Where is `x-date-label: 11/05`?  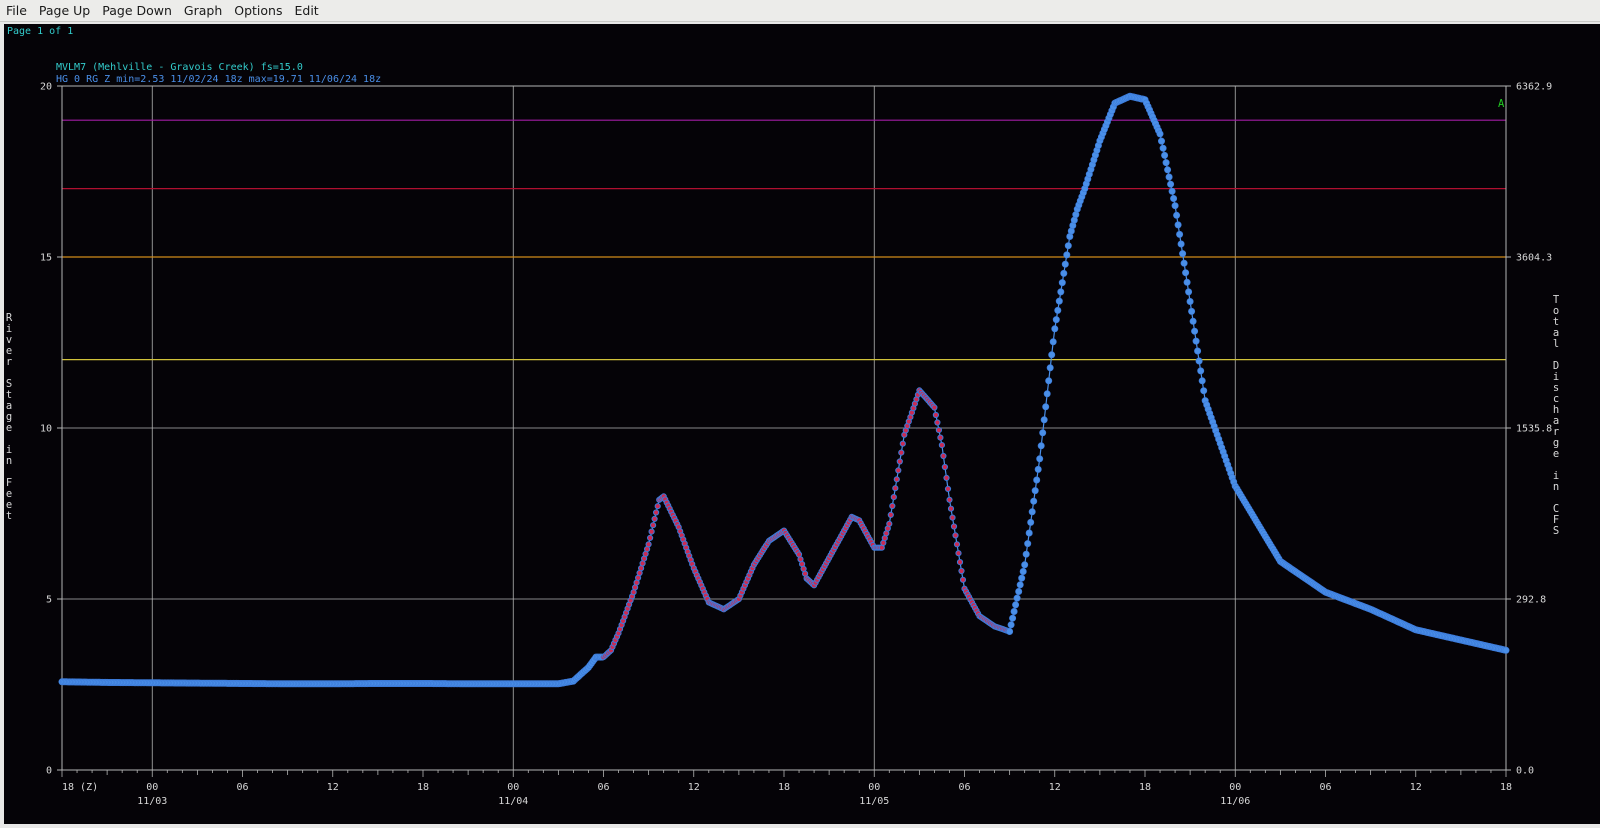
x-date-label: 11/05 is located at coordinates (874, 801).